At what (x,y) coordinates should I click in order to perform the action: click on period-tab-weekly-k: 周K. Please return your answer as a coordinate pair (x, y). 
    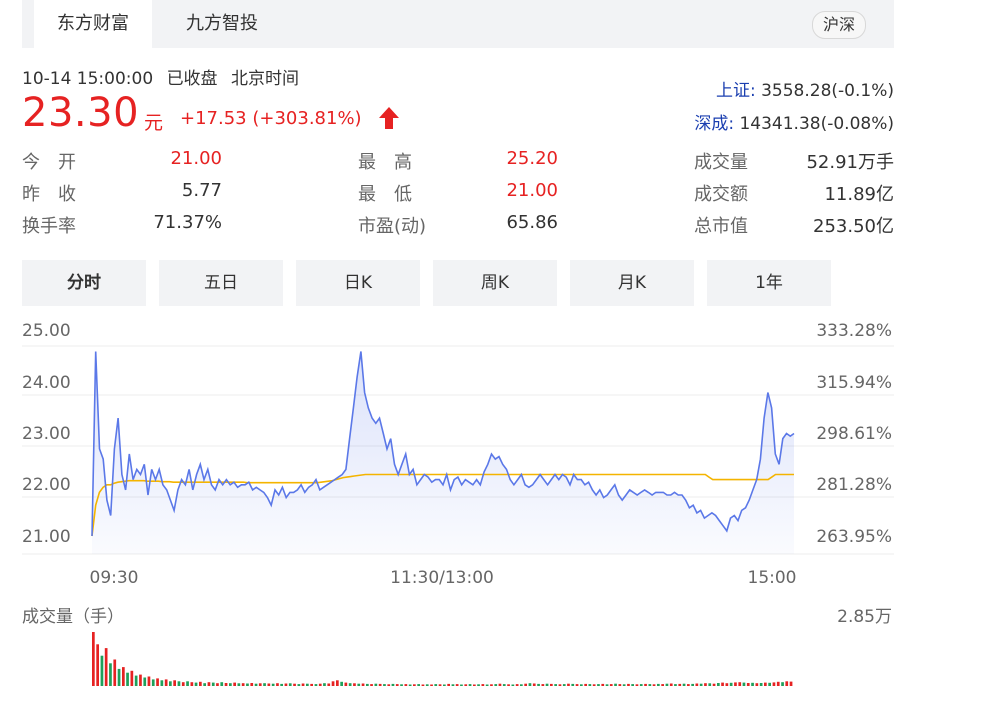
    Looking at the image, I should click on (495, 283).